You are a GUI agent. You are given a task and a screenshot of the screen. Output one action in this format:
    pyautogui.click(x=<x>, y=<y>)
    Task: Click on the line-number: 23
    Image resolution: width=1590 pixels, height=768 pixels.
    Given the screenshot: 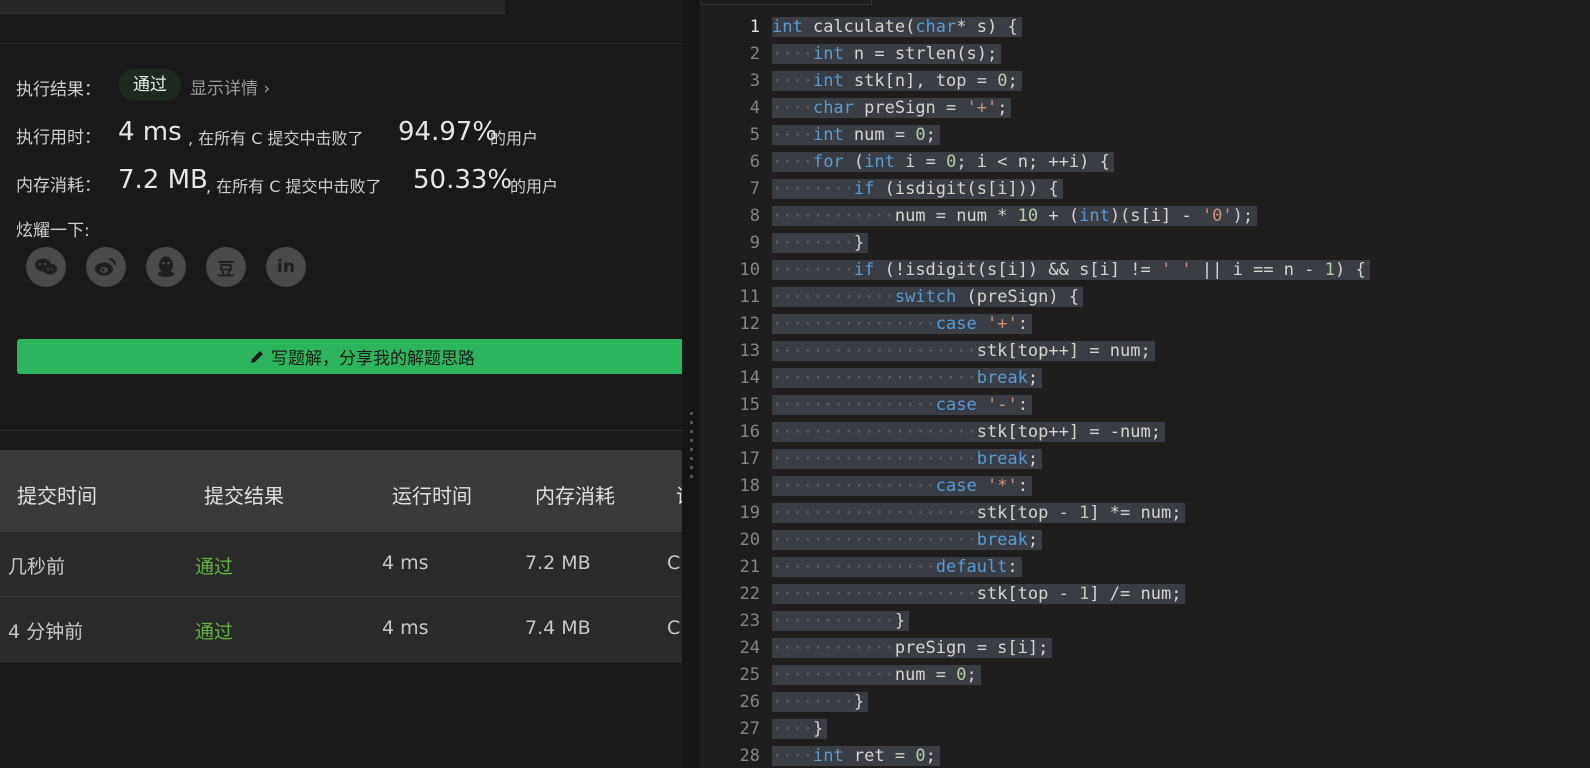 What is the action you would take?
    pyautogui.click(x=749, y=621)
    